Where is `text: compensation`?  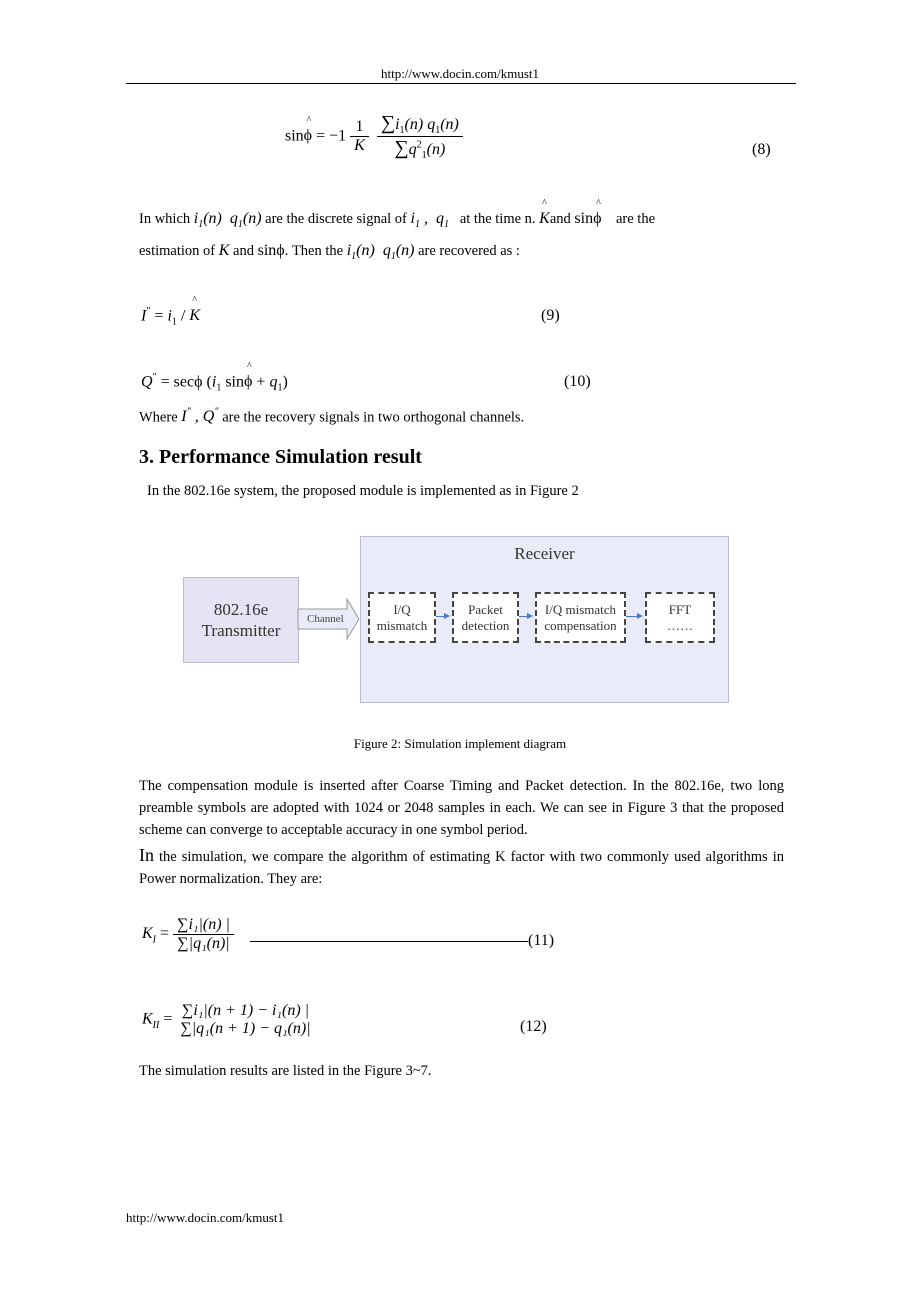 text: compensation is located at coordinates (580, 625).